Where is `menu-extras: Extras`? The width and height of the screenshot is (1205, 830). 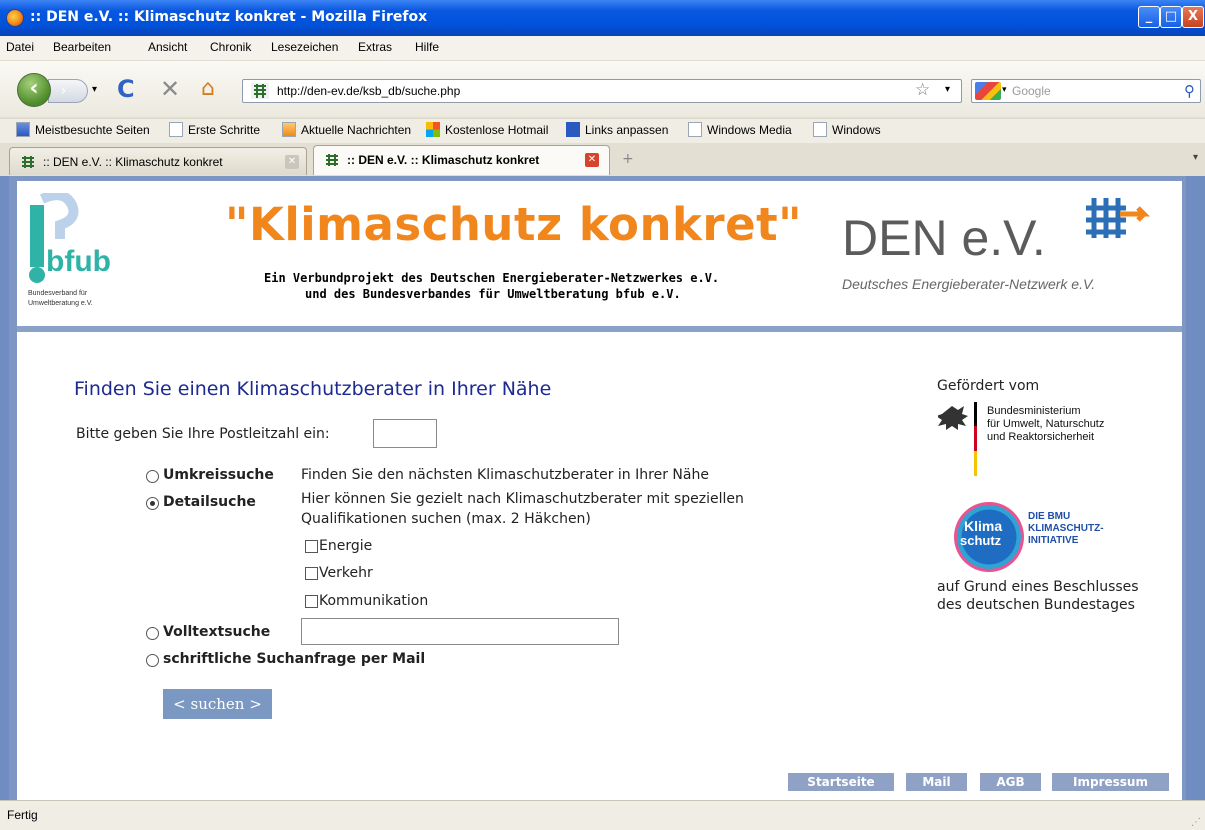
menu-extras: Extras is located at coordinates (375, 47).